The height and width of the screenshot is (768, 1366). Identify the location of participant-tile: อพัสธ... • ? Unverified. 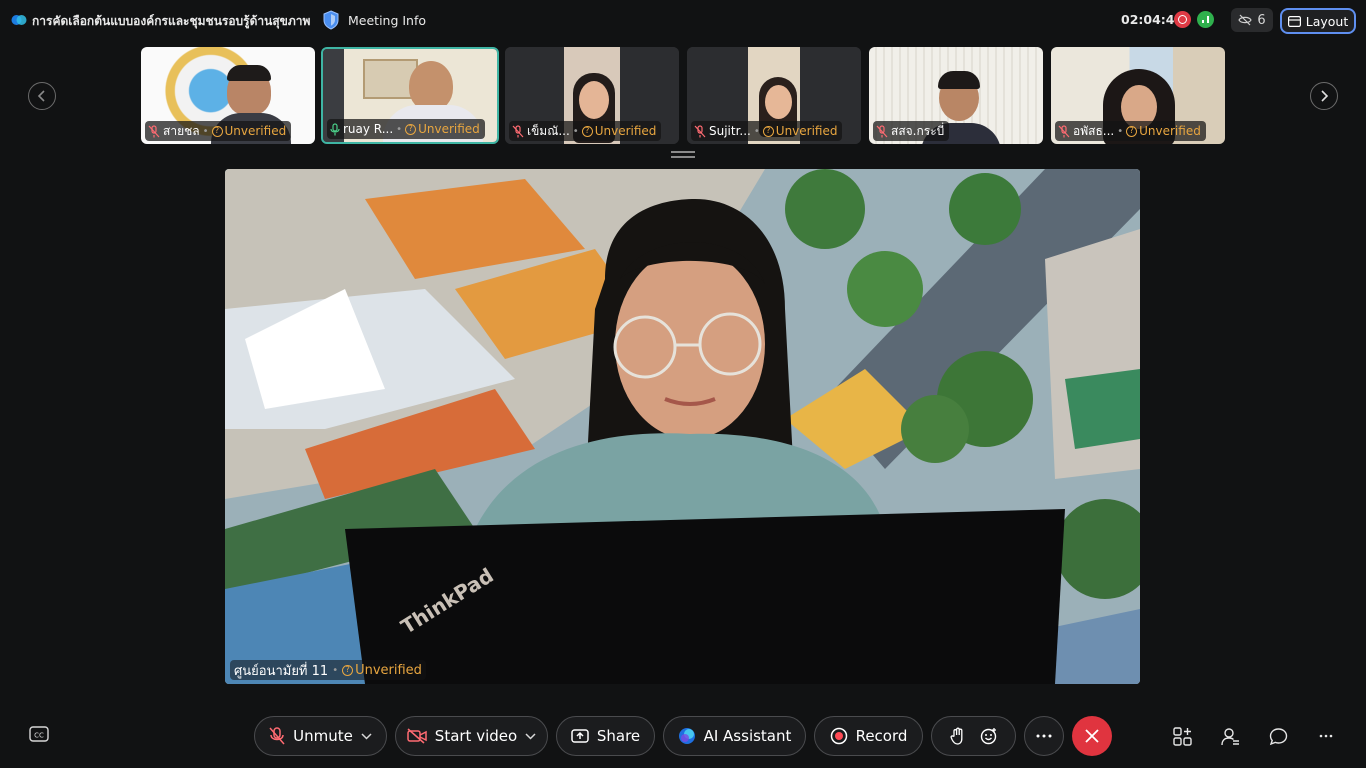
(1138, 95).